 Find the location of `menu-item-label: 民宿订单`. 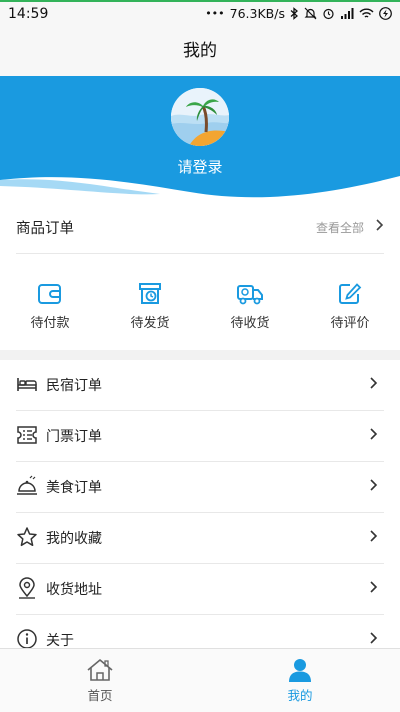

menu-item-label: 民宿订单 is located at coordinates (74, 386).